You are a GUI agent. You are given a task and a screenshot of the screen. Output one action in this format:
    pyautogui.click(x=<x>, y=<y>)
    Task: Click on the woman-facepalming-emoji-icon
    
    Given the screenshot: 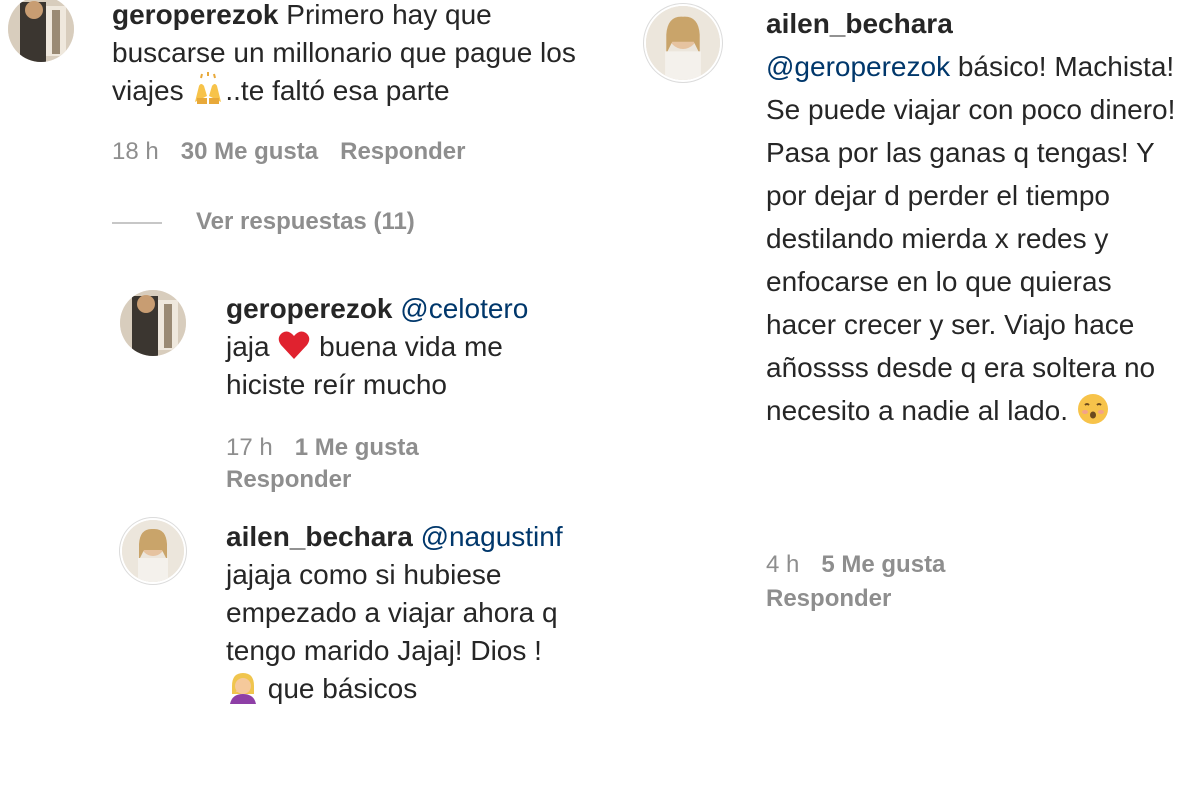 What is the action you would take?
    pyautogui.click(x=243, y=687)
    